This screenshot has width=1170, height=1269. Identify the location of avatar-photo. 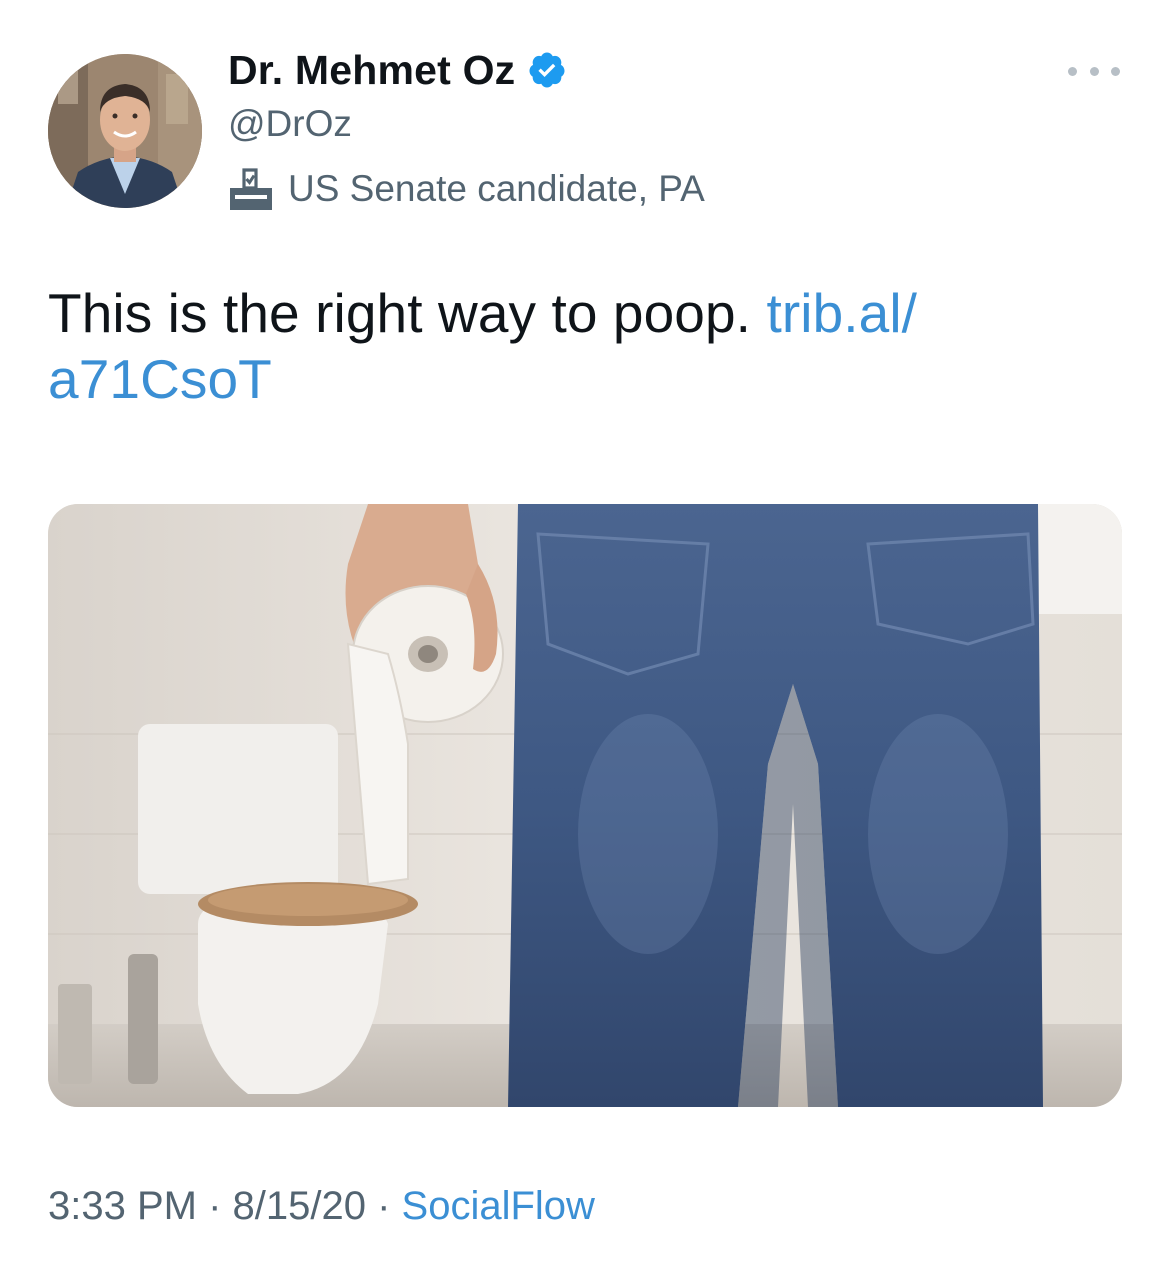
(125, 131).